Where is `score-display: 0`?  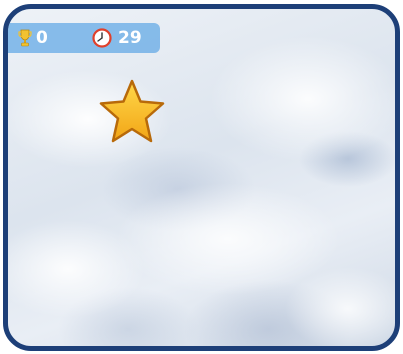
score-display: 0 is located at coordinates (33, 38).